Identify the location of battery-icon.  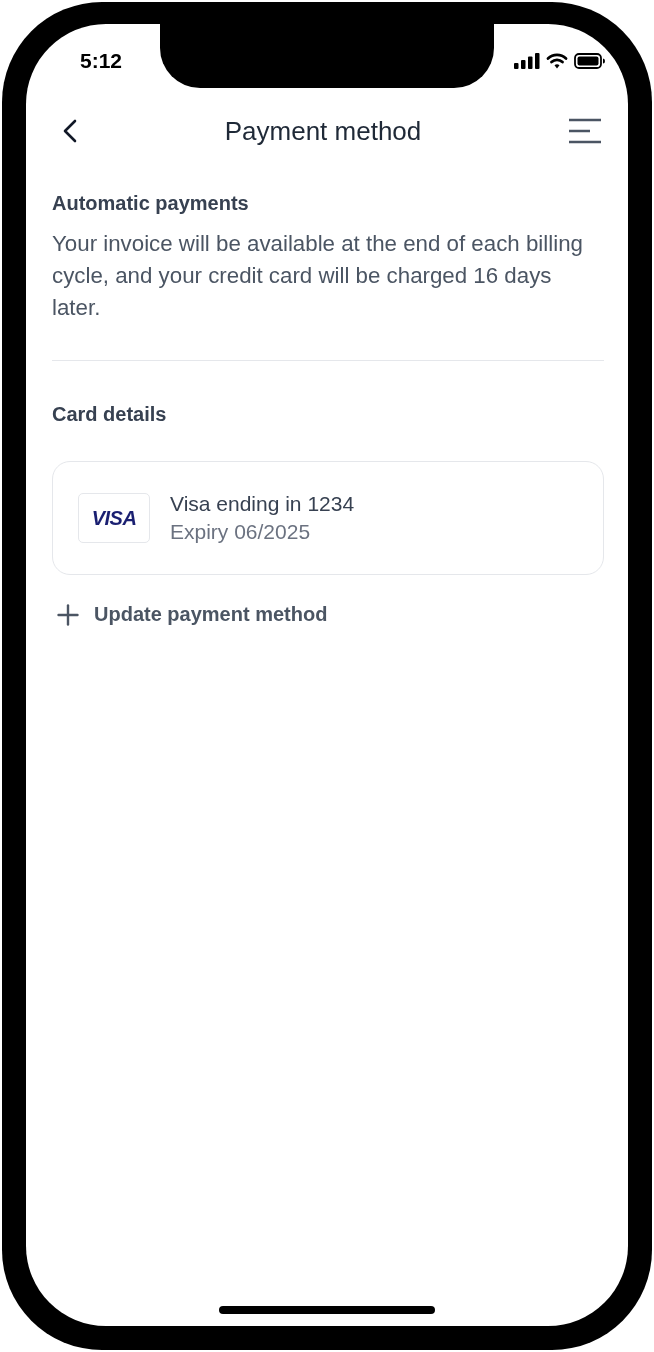
(590, 61).